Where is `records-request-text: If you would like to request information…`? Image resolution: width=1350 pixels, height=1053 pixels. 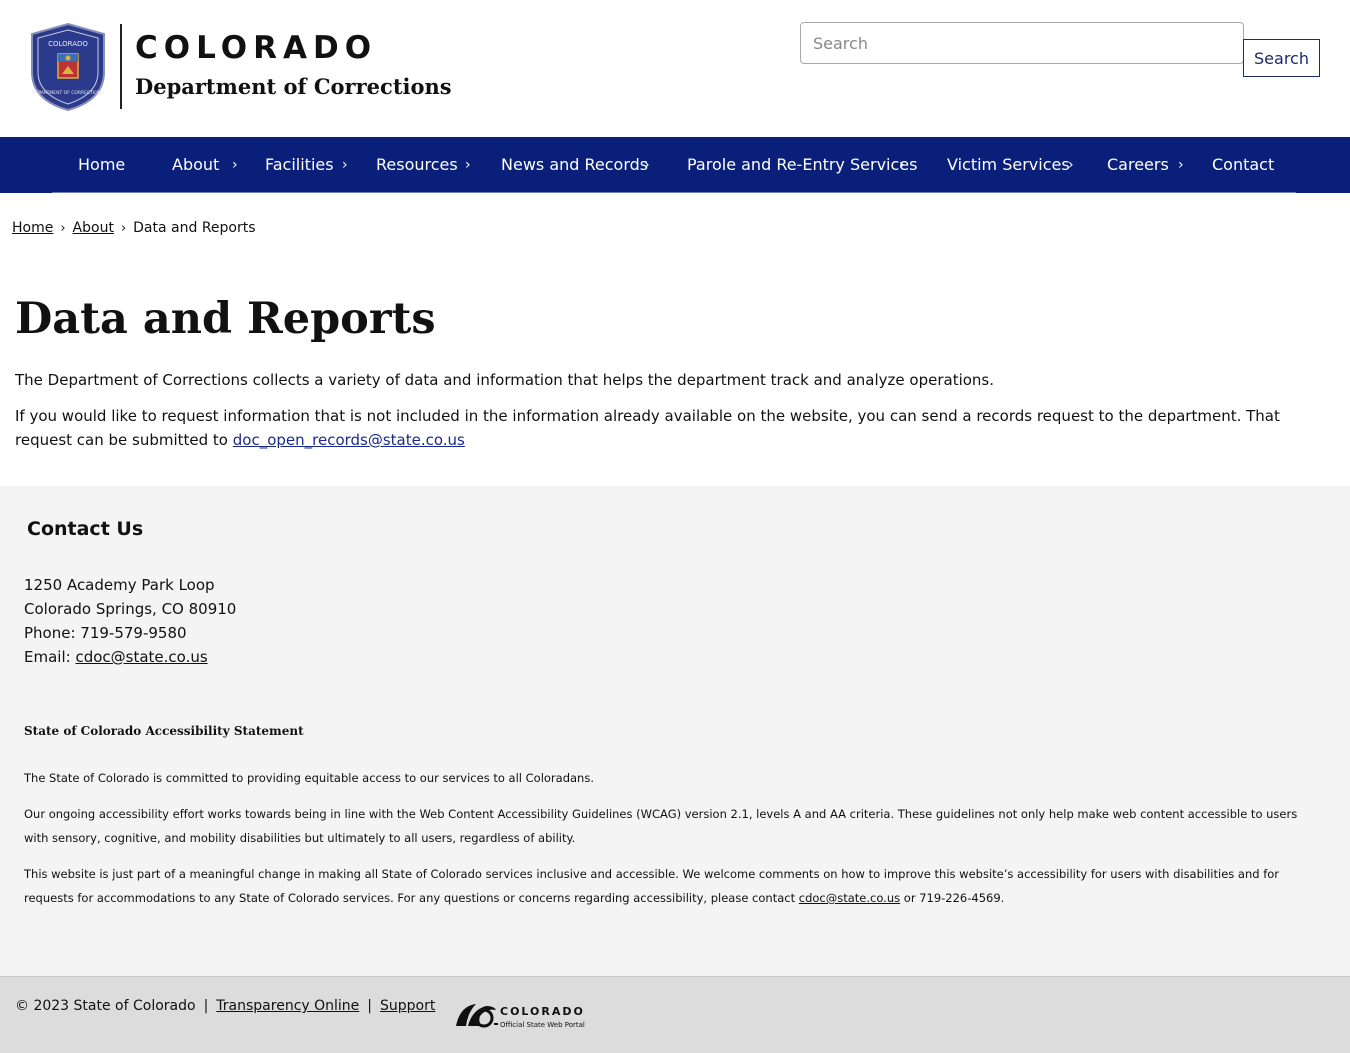 records-request-text: If you would like to request information… is located at coordinates (647, 428).